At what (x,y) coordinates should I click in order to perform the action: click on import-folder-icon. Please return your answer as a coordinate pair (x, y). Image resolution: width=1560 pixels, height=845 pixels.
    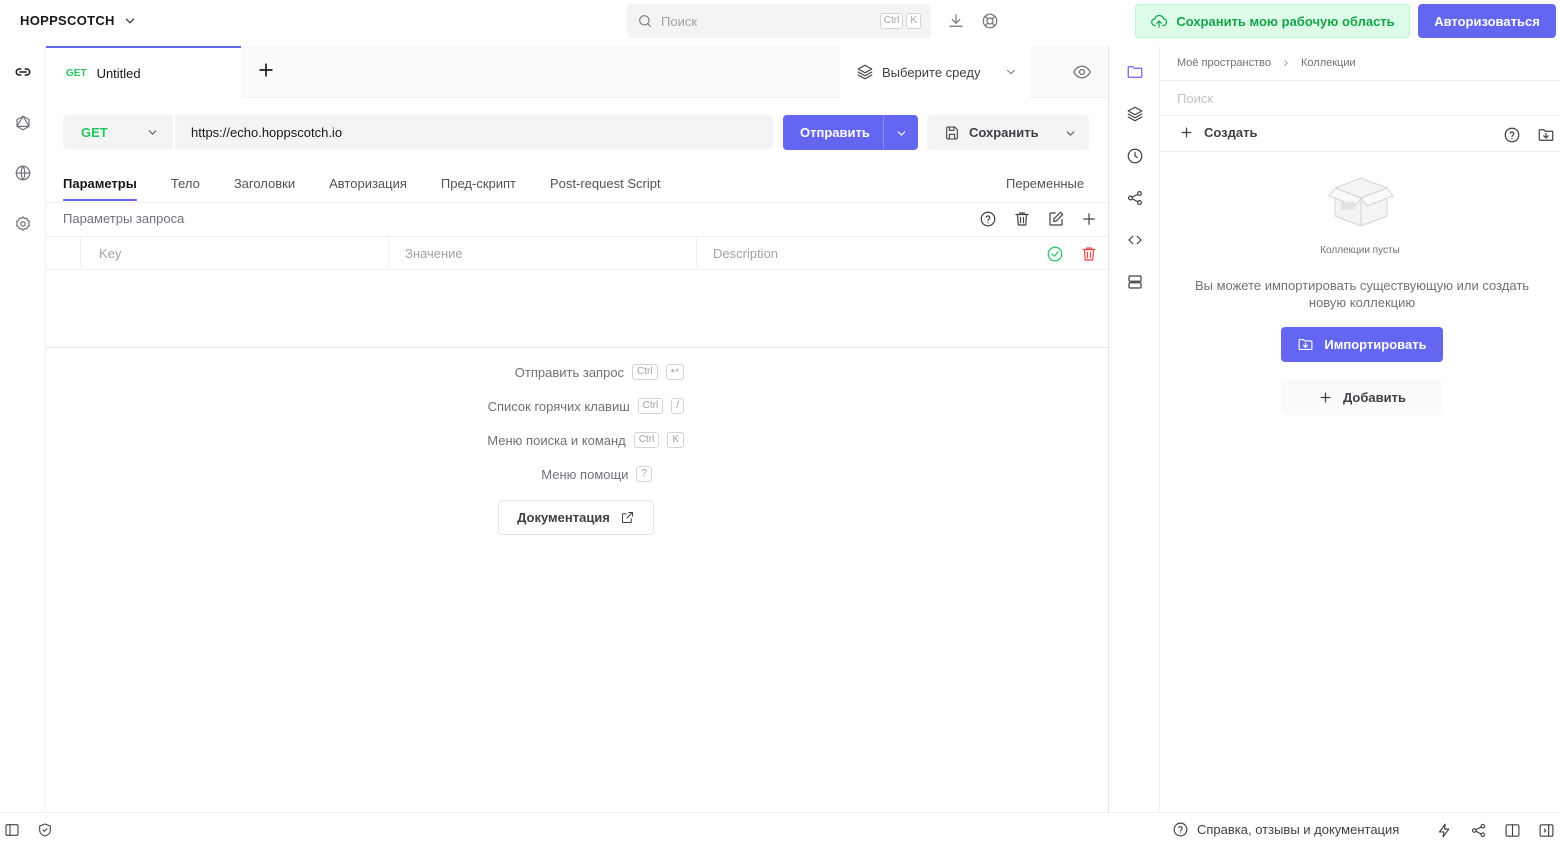
    Looking at the image, I should click on (1546, 135).